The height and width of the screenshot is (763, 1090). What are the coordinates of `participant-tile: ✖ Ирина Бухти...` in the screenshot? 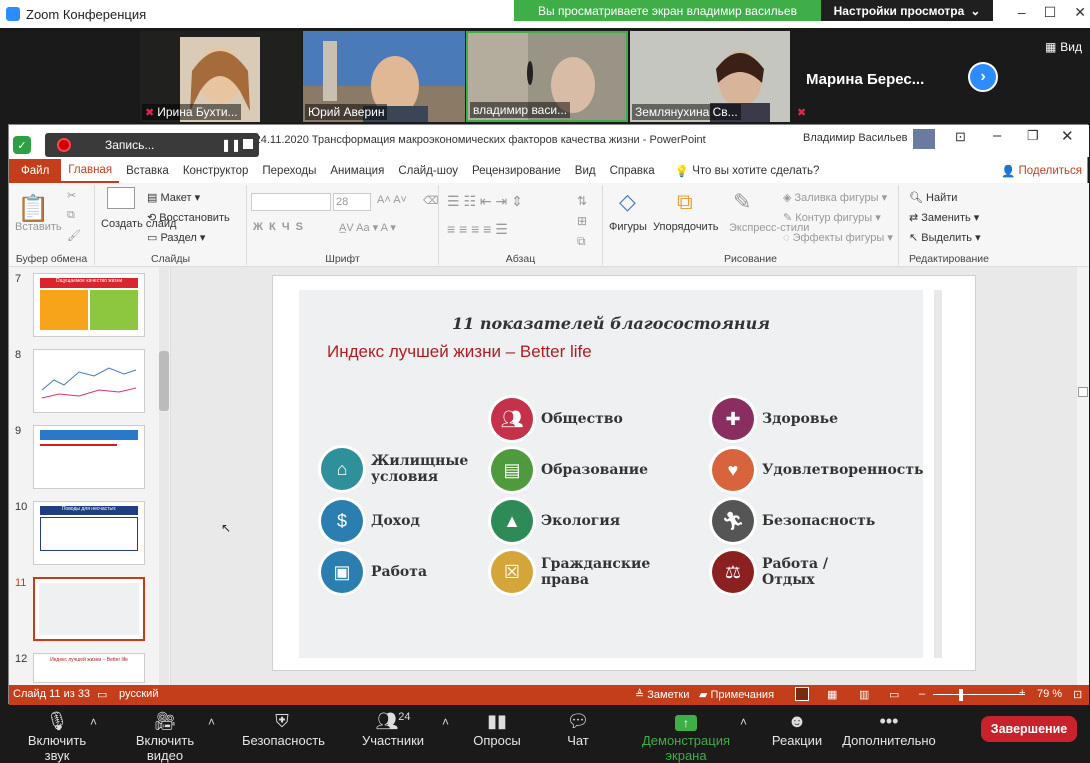 It's located at (221, 76).